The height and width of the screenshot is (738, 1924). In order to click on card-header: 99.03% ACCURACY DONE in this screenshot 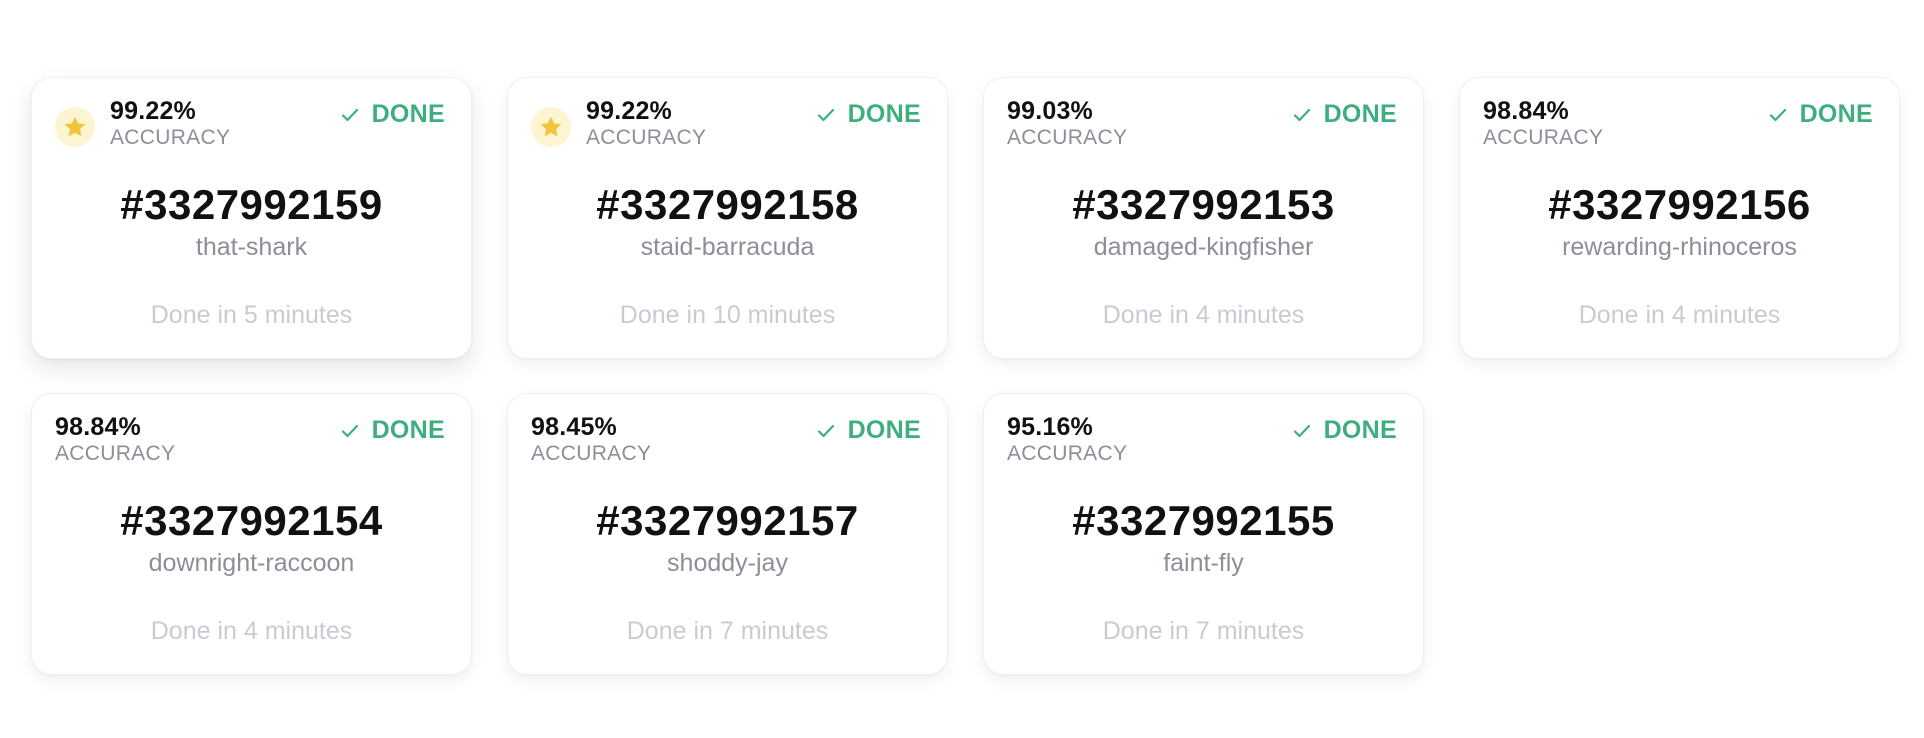, I will do `click(1202, 123)`.